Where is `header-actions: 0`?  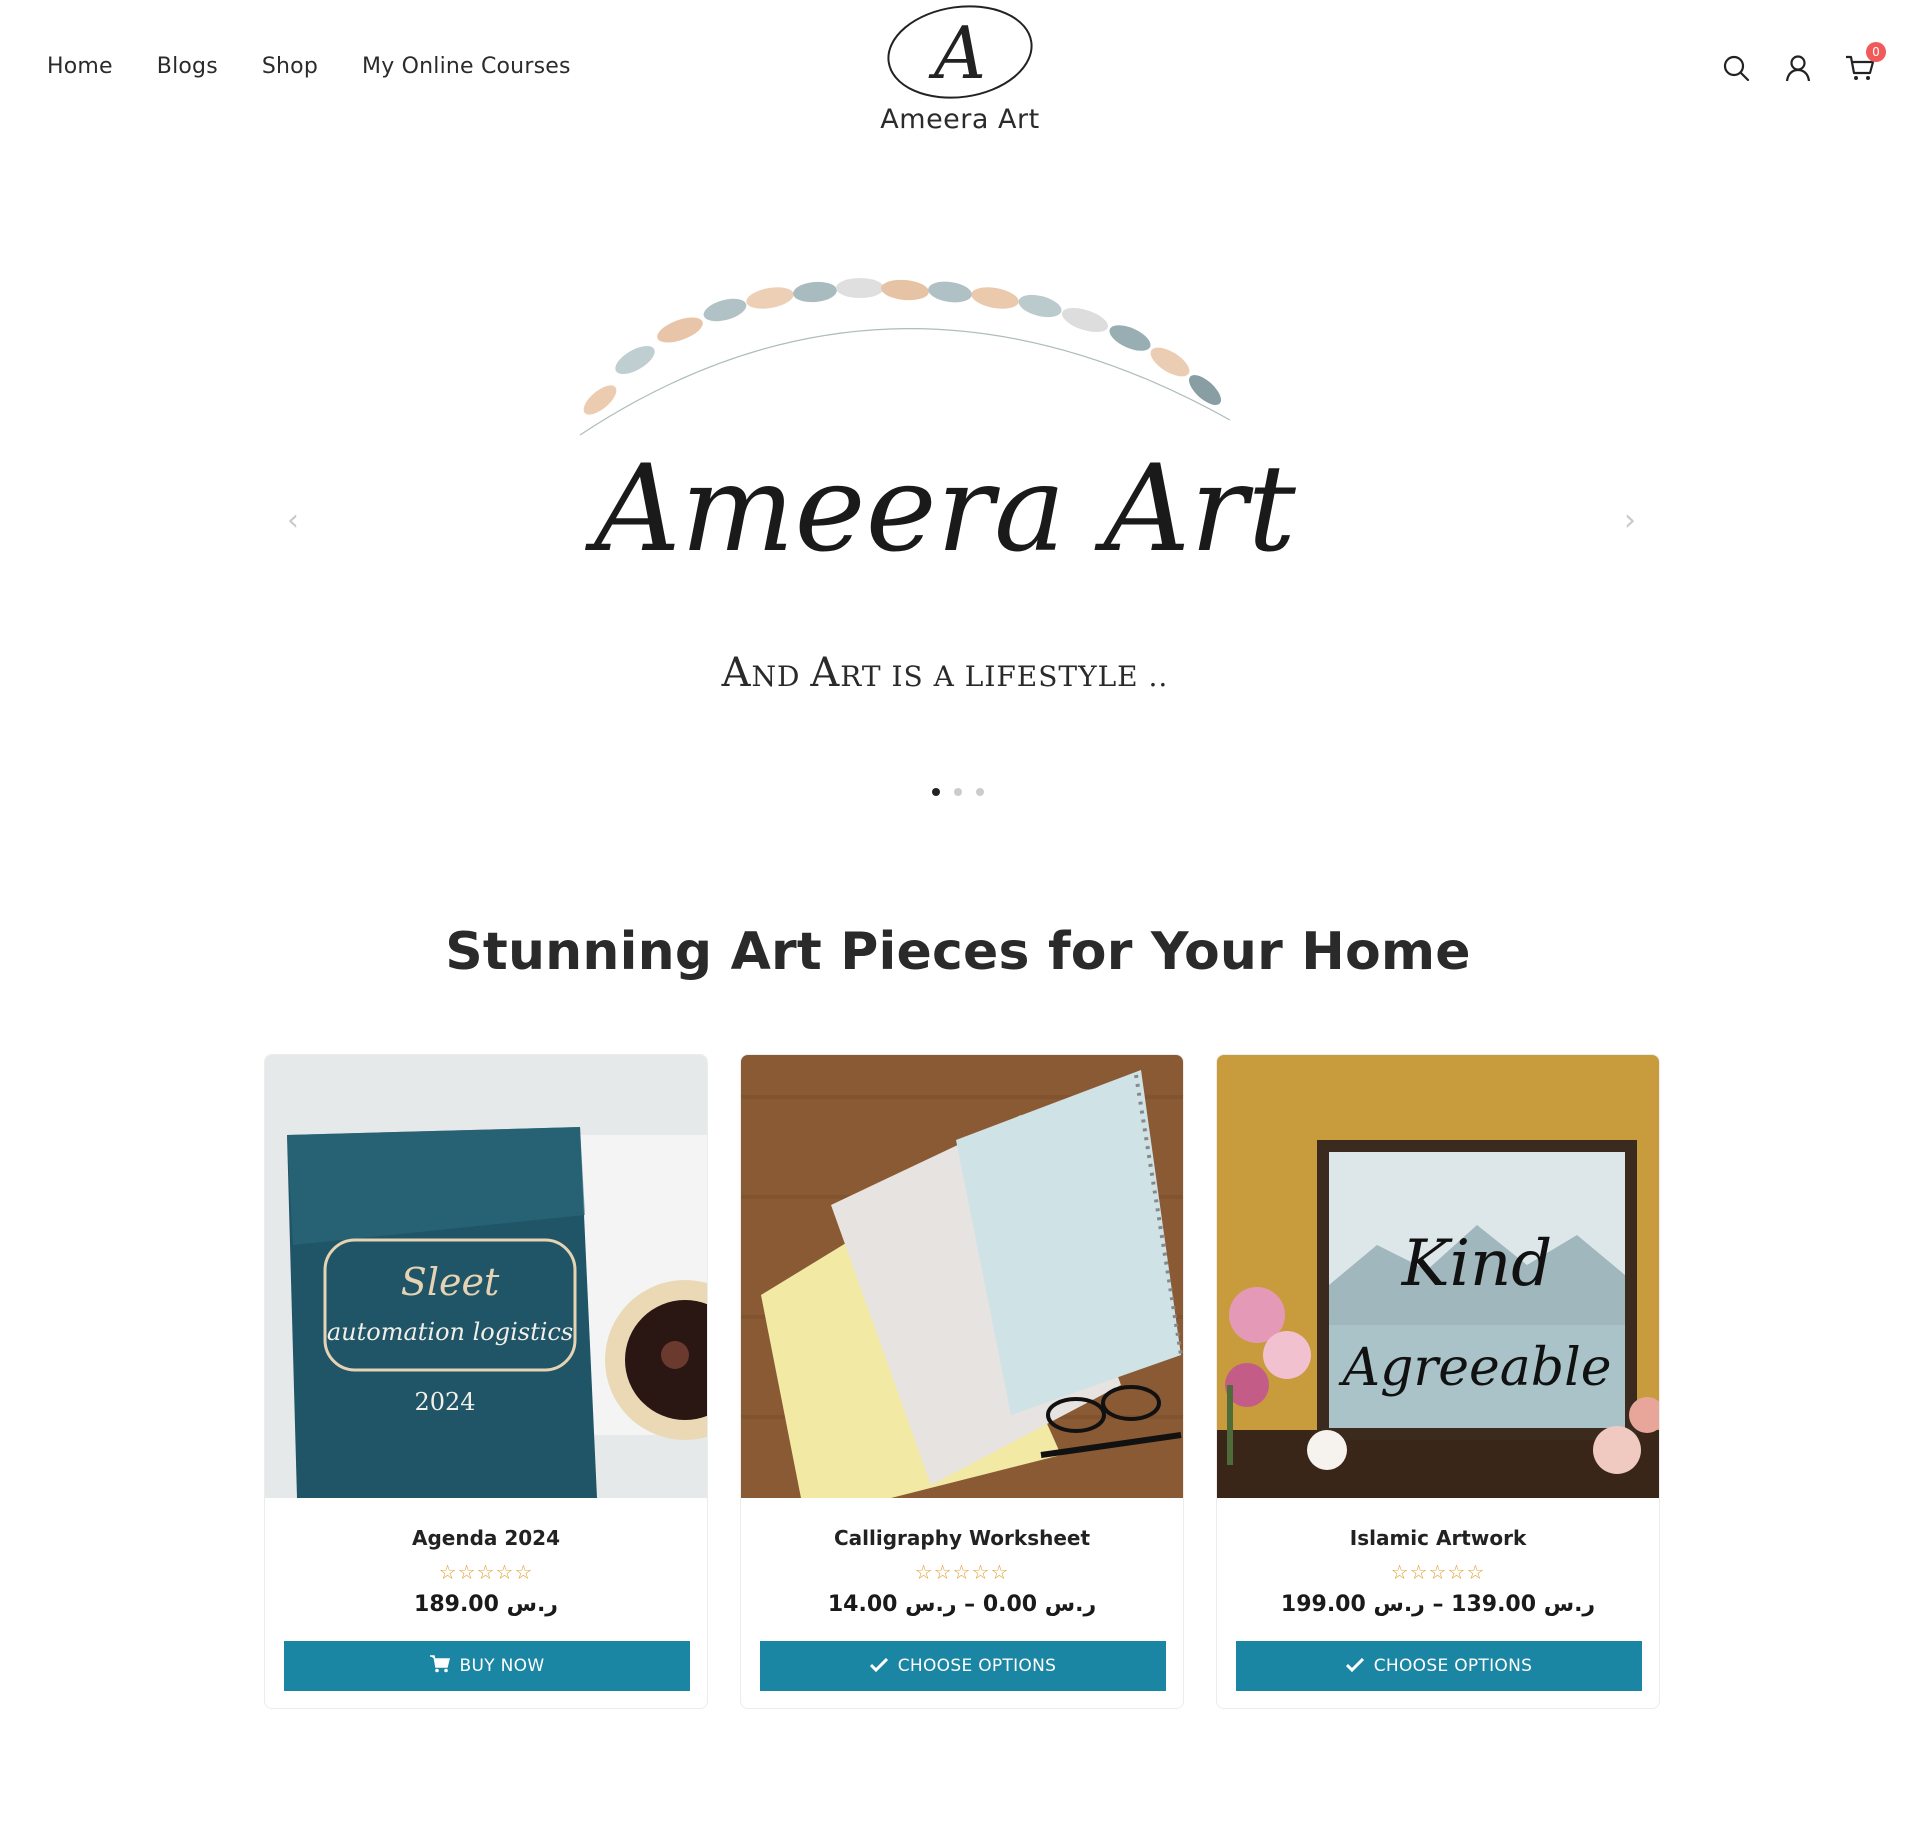 header-actions: 0 is located at coordinates (1803, 63).